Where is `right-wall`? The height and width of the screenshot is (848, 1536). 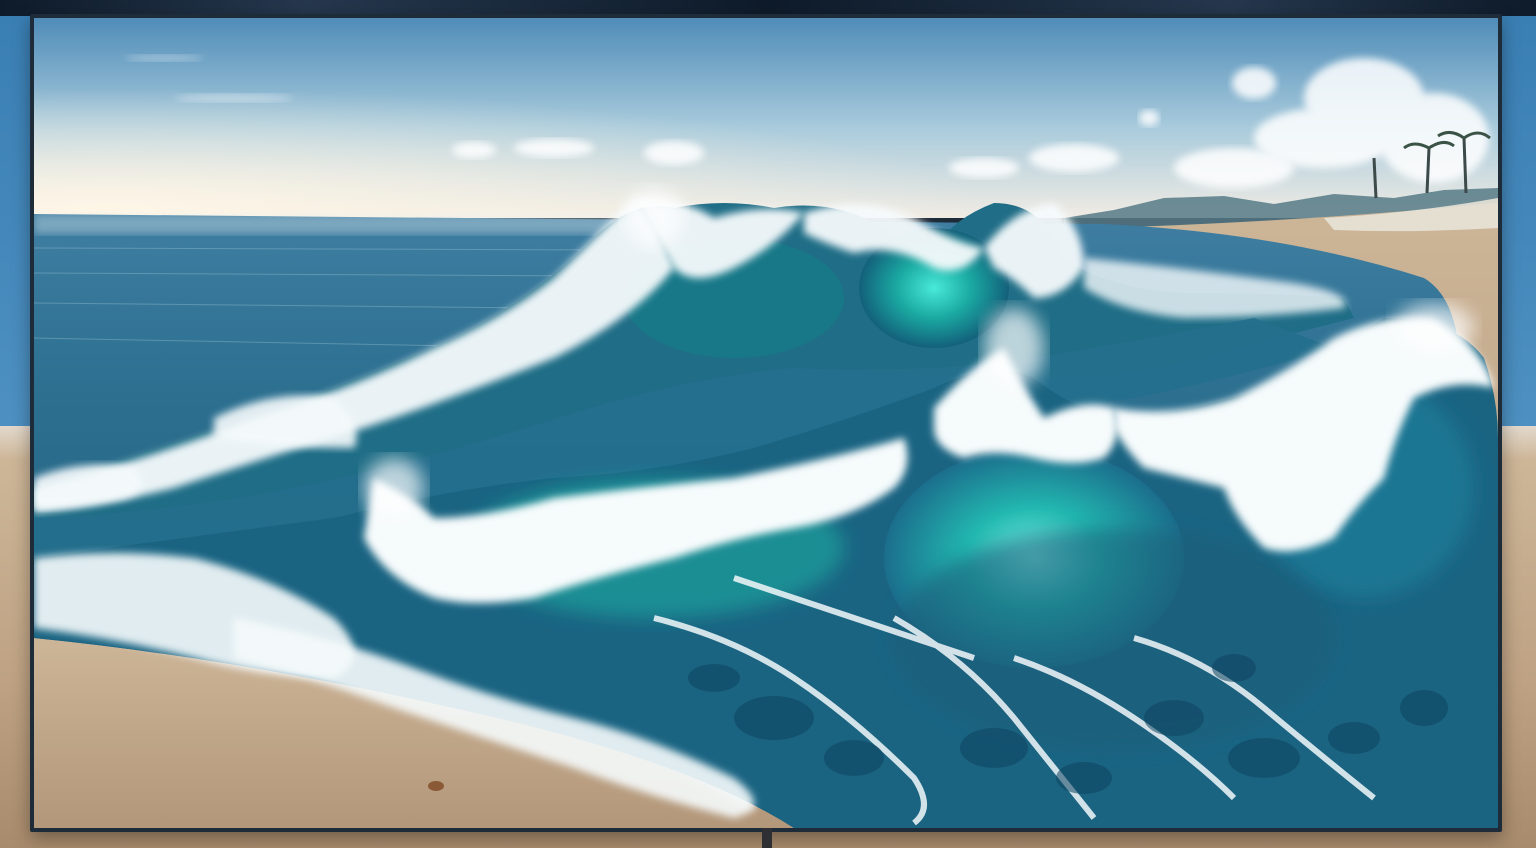
right-wall is located at coordinates (1518, 221).